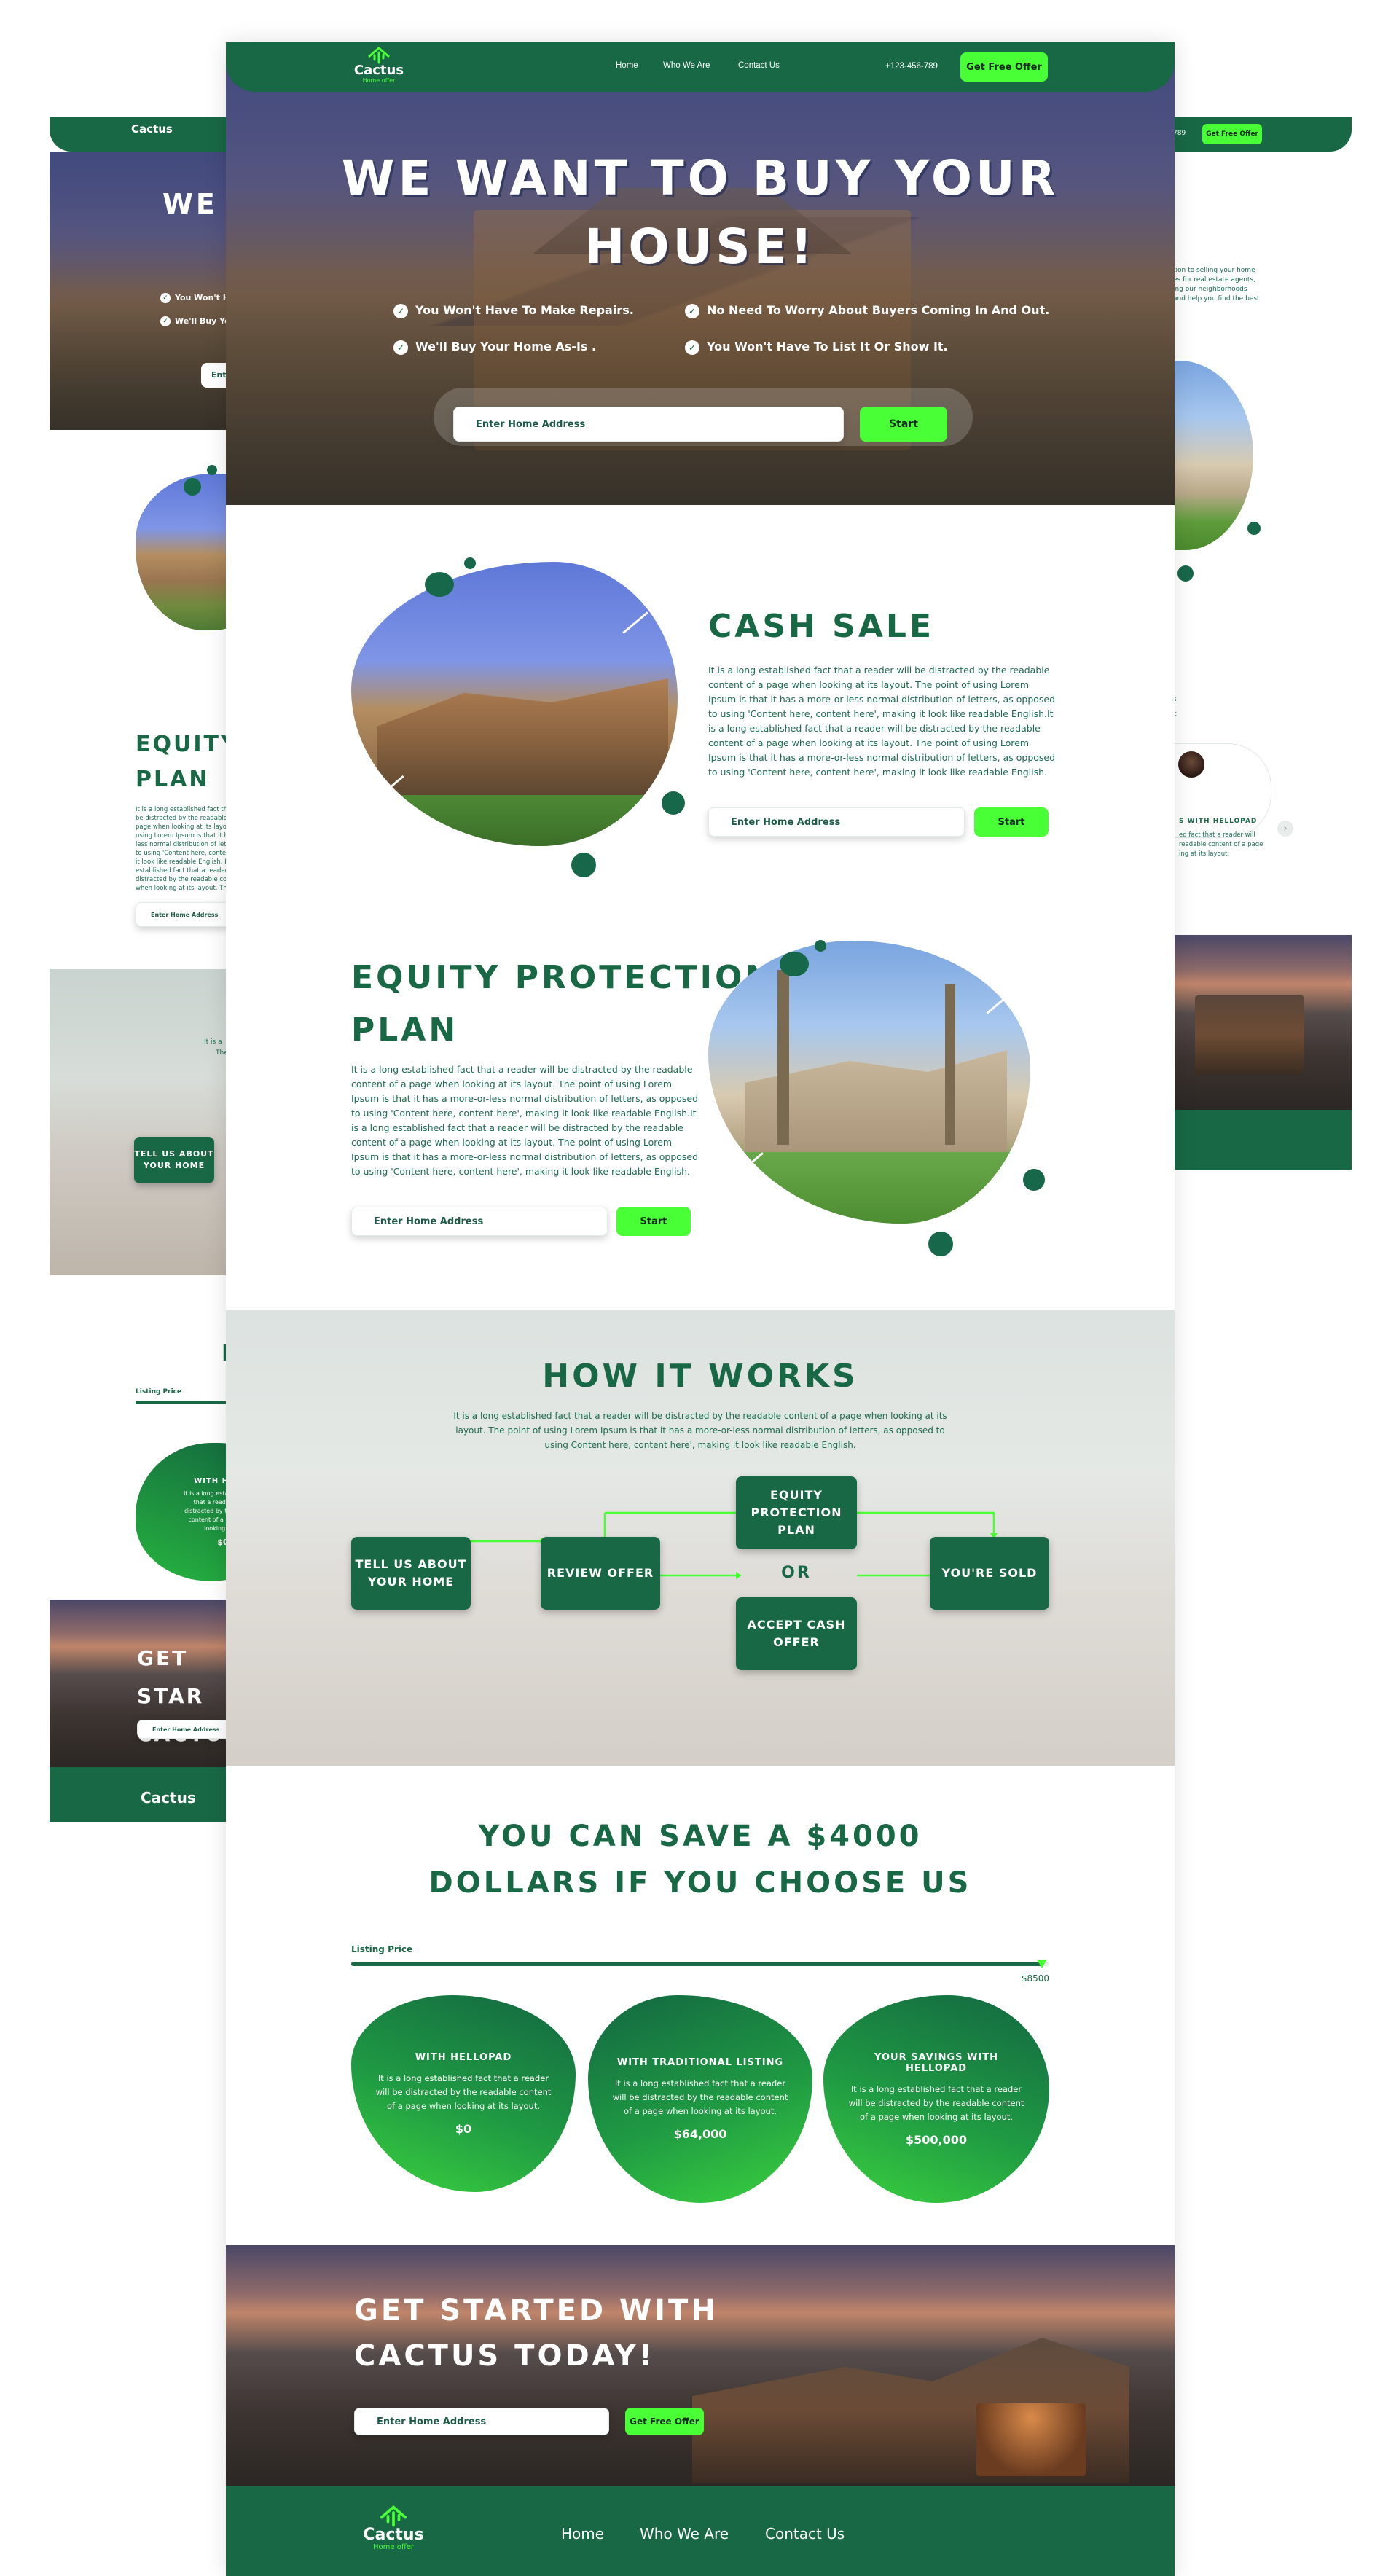  I want to click on footer-logo-name: Cactus, so click(393, 2535).